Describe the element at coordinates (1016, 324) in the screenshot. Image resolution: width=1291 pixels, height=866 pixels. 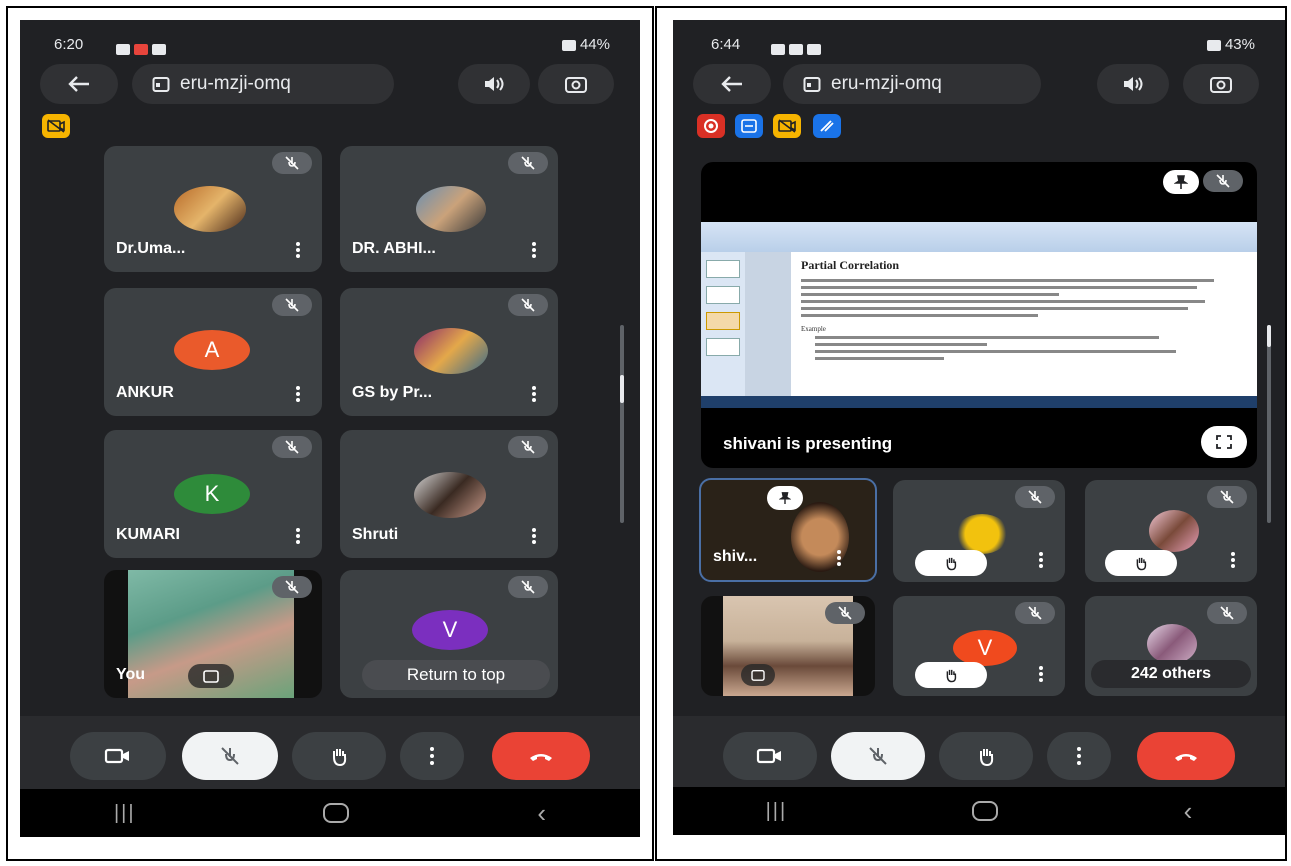
I see `slide-page: Partial Correlation Example` at that location.